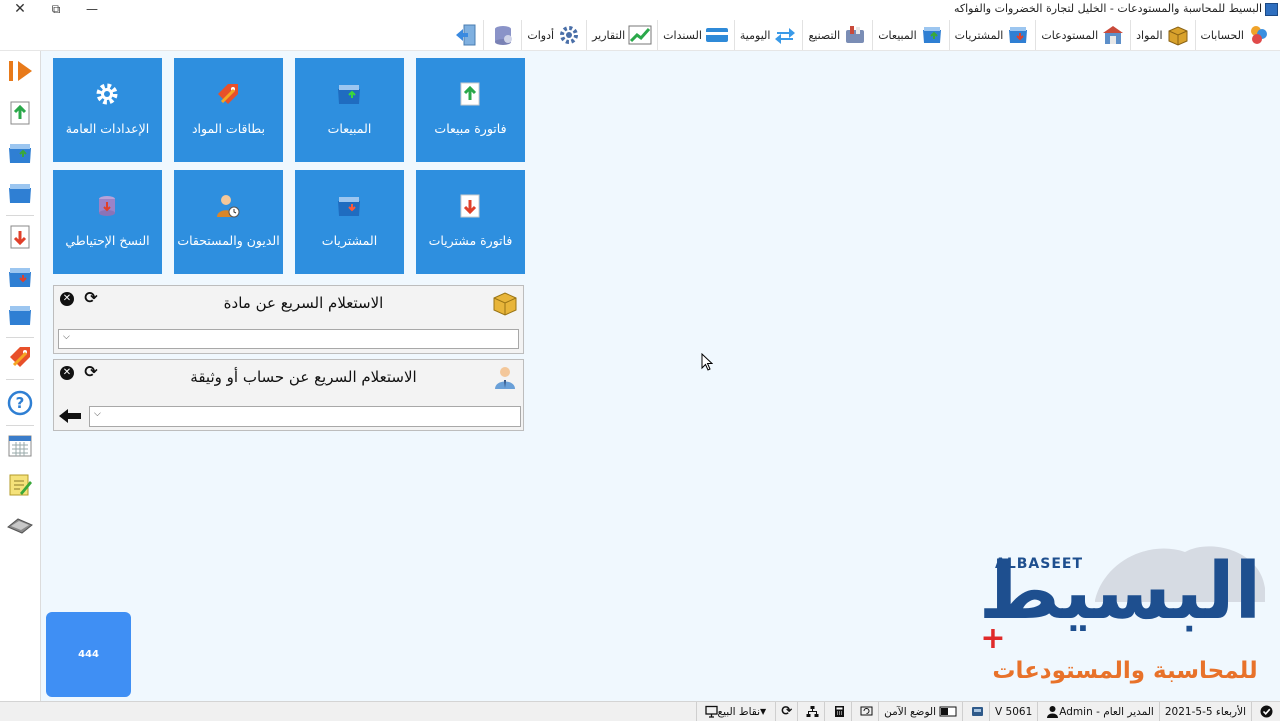 This screenshot has height=721, width=1280. What do you see at coordinates (910, 711) in the screenshot?
I see `safe-mode-text: الوضع الآمن` at bounding box center [910, 711].